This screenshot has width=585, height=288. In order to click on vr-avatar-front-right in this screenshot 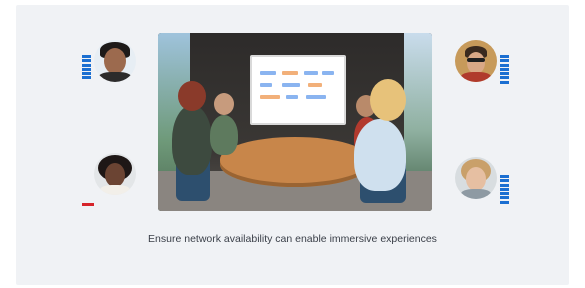, I will do `click(380, 155)`.